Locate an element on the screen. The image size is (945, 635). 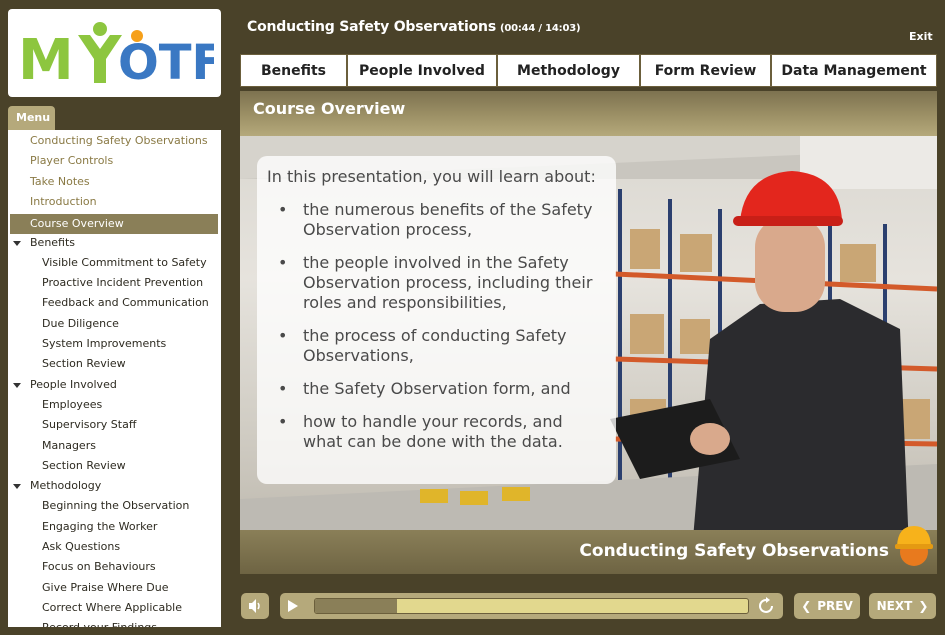
menu-item: Feedback and Communication is located at coordinates (125, 306).